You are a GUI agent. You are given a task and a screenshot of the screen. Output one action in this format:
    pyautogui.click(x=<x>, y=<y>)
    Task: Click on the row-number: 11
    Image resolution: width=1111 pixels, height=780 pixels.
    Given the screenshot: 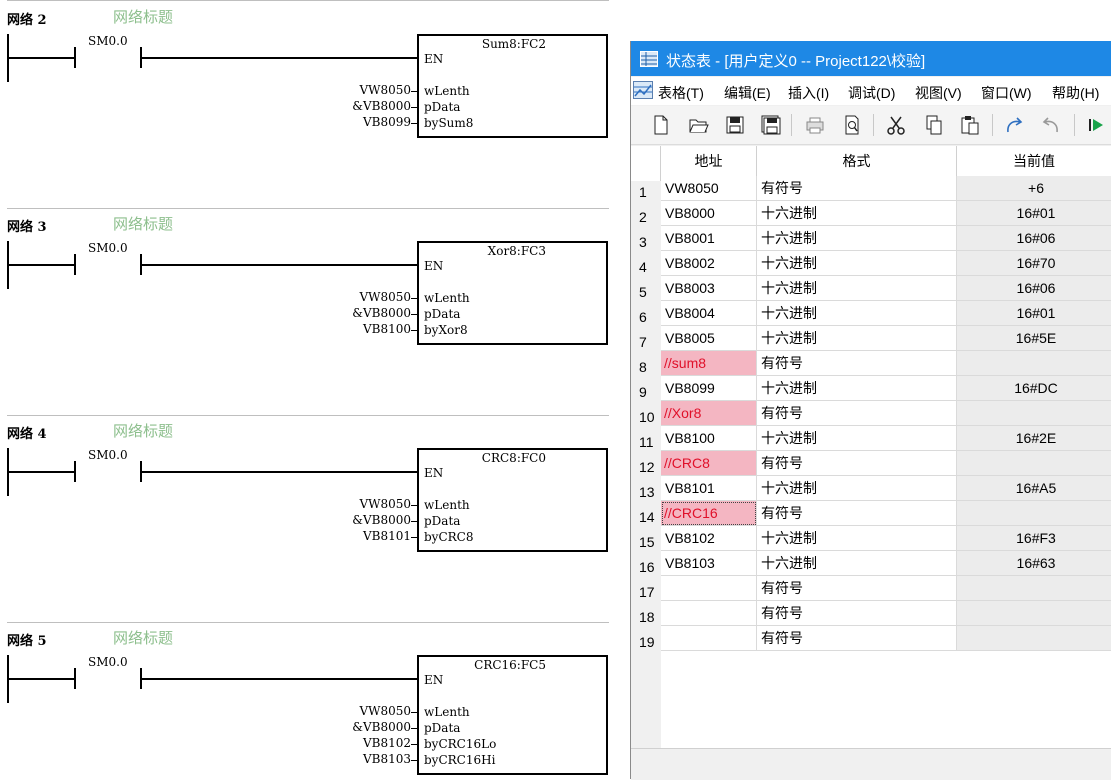 What is the action you would take?
    pyautogui.click(x=646, y=442)
    